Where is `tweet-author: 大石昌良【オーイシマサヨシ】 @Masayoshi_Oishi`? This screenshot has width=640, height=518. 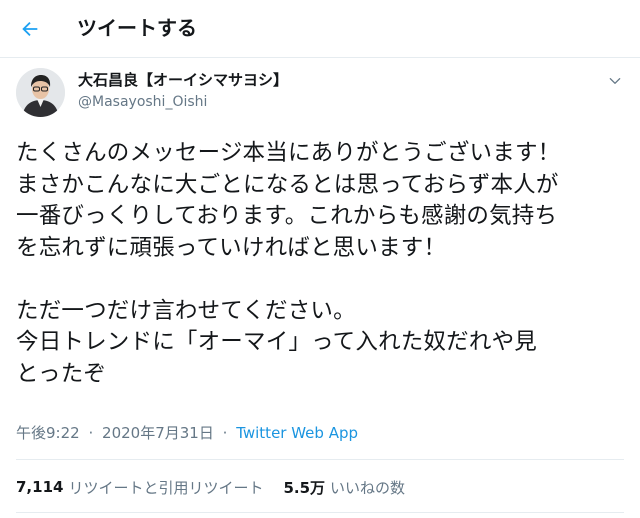 tweet-author: 大石昌良【オーイシマサヨシ】 @Masayoshi_Oishi is located at coordinates (320, 93).